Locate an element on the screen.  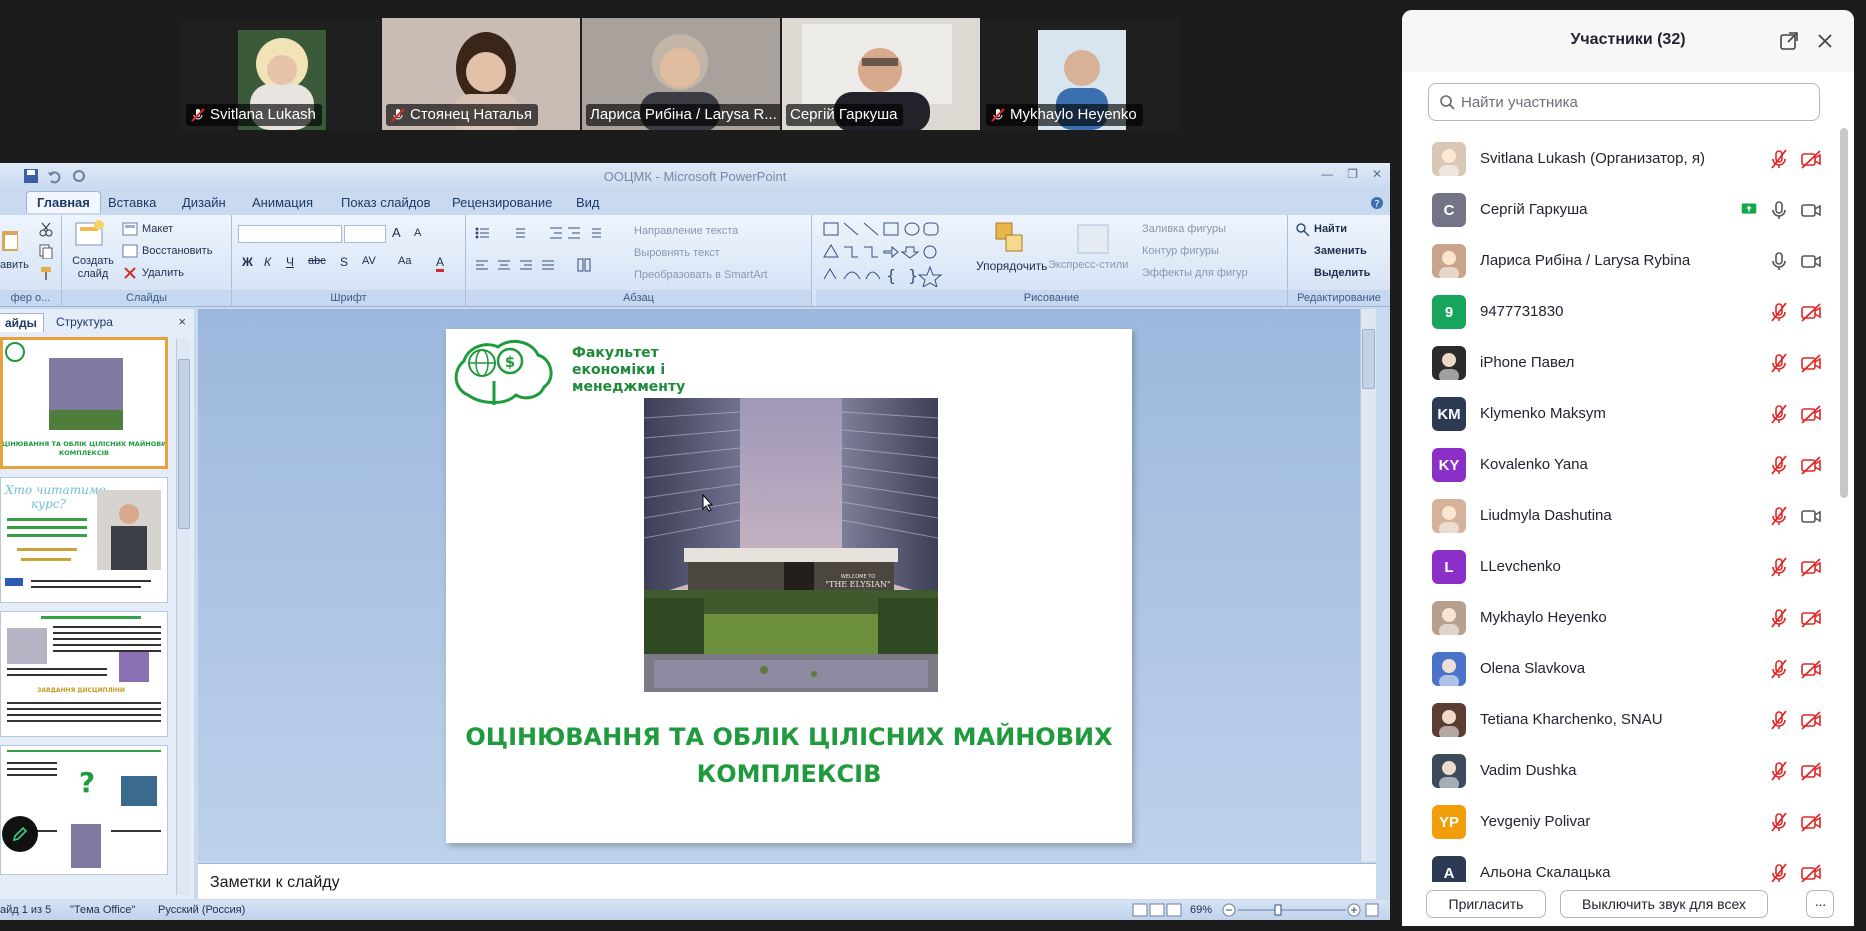
find-icon is located at coordinates (1303, 230).